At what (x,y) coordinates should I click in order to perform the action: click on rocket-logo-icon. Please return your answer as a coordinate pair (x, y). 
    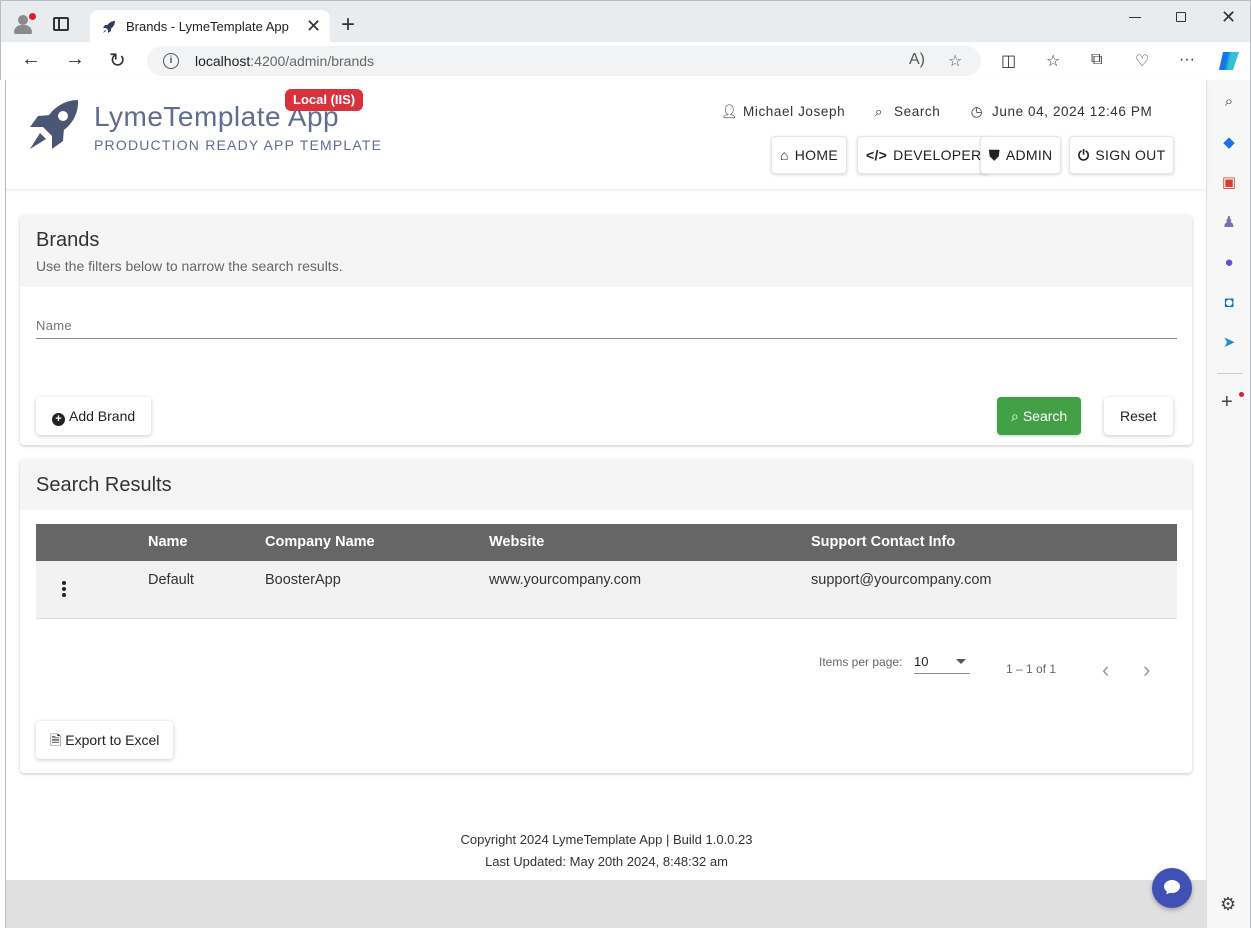
    Looking at the image, I should click on (51, 128).